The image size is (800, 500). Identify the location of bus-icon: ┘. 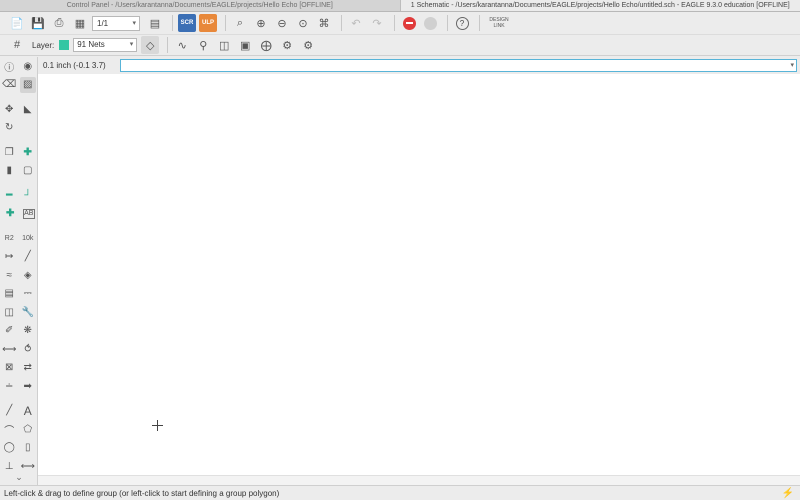
(28, 195).